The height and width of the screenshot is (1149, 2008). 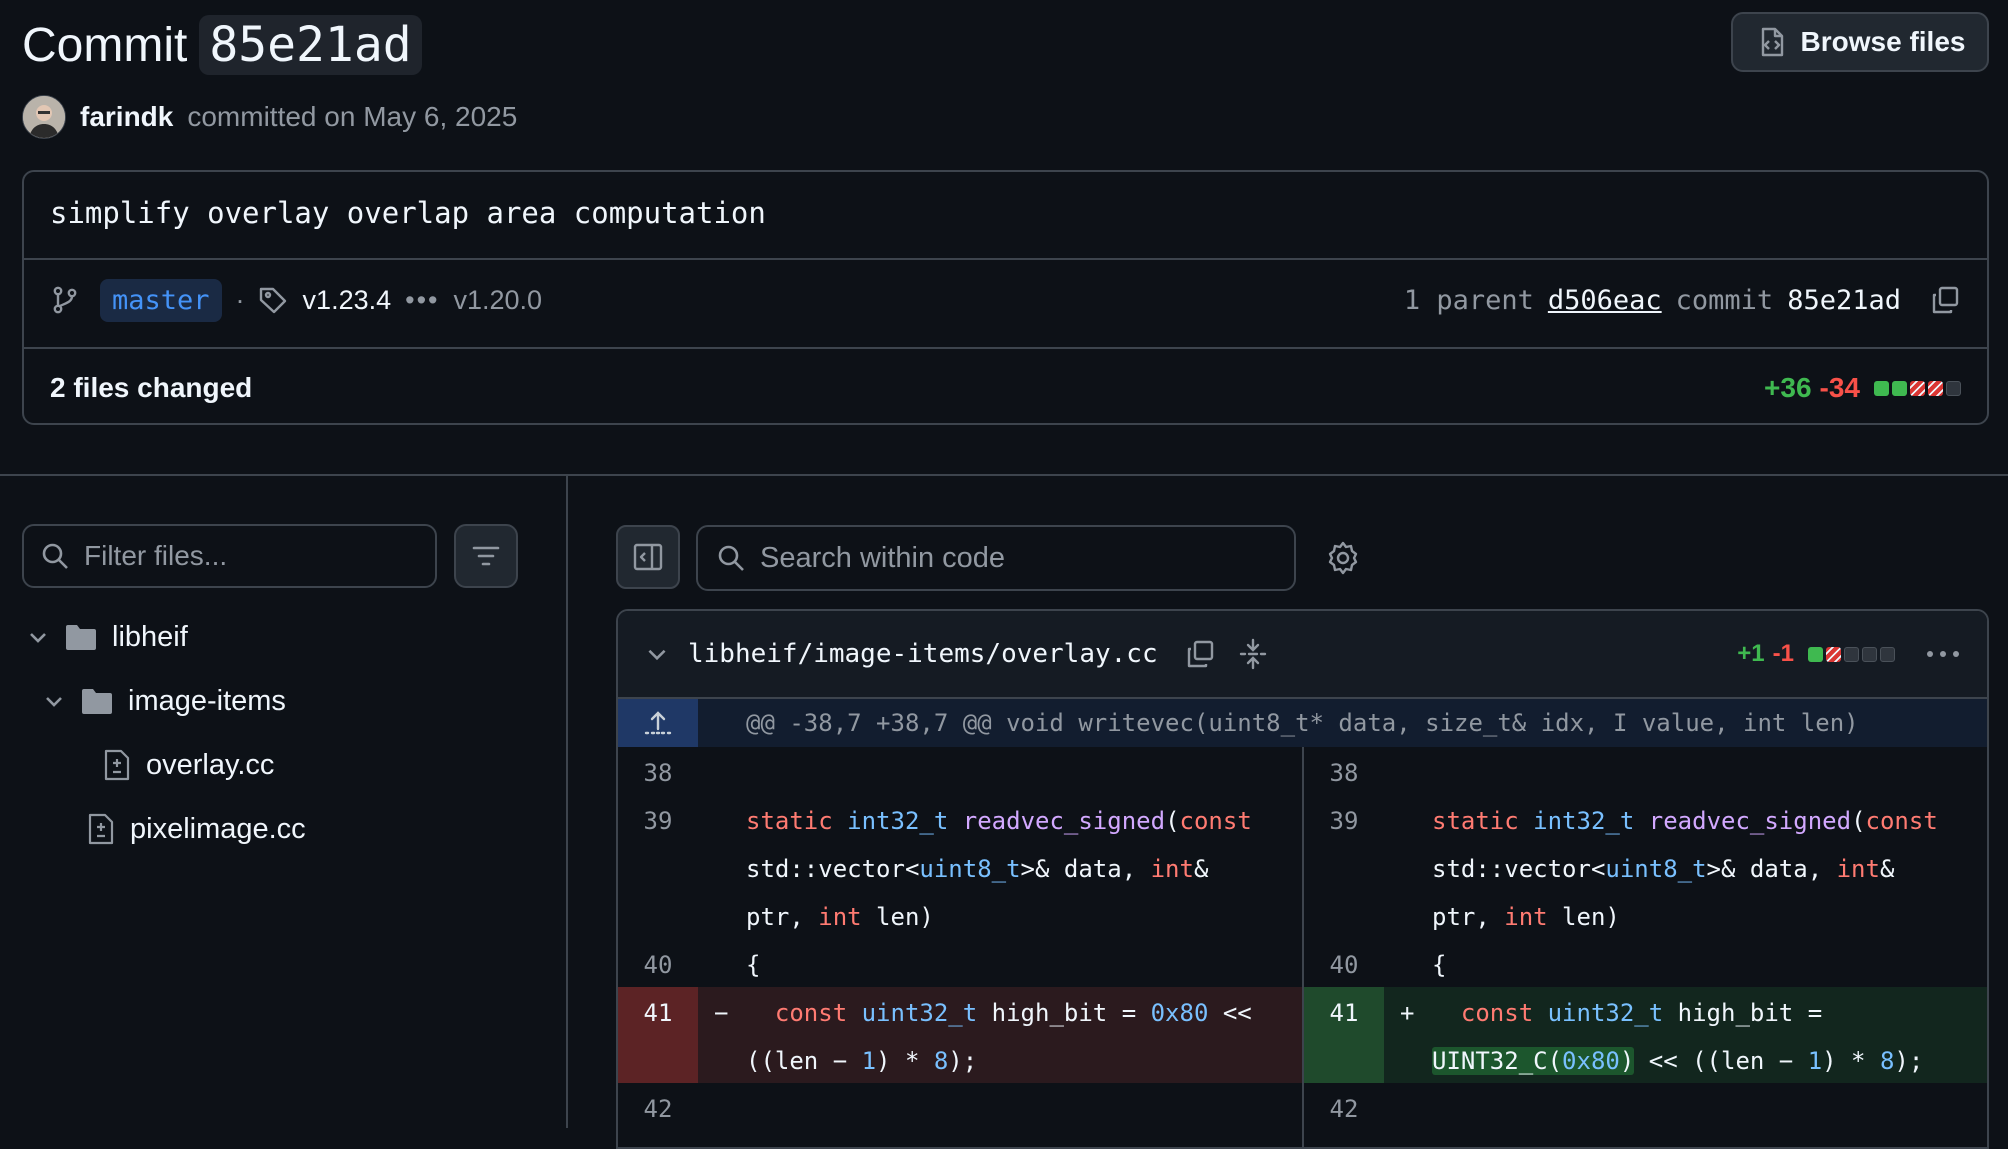 What do you see at coordinates (126, 117) in the screenshot?
I see `author-link: farindk` at bounding box center [126, 117].